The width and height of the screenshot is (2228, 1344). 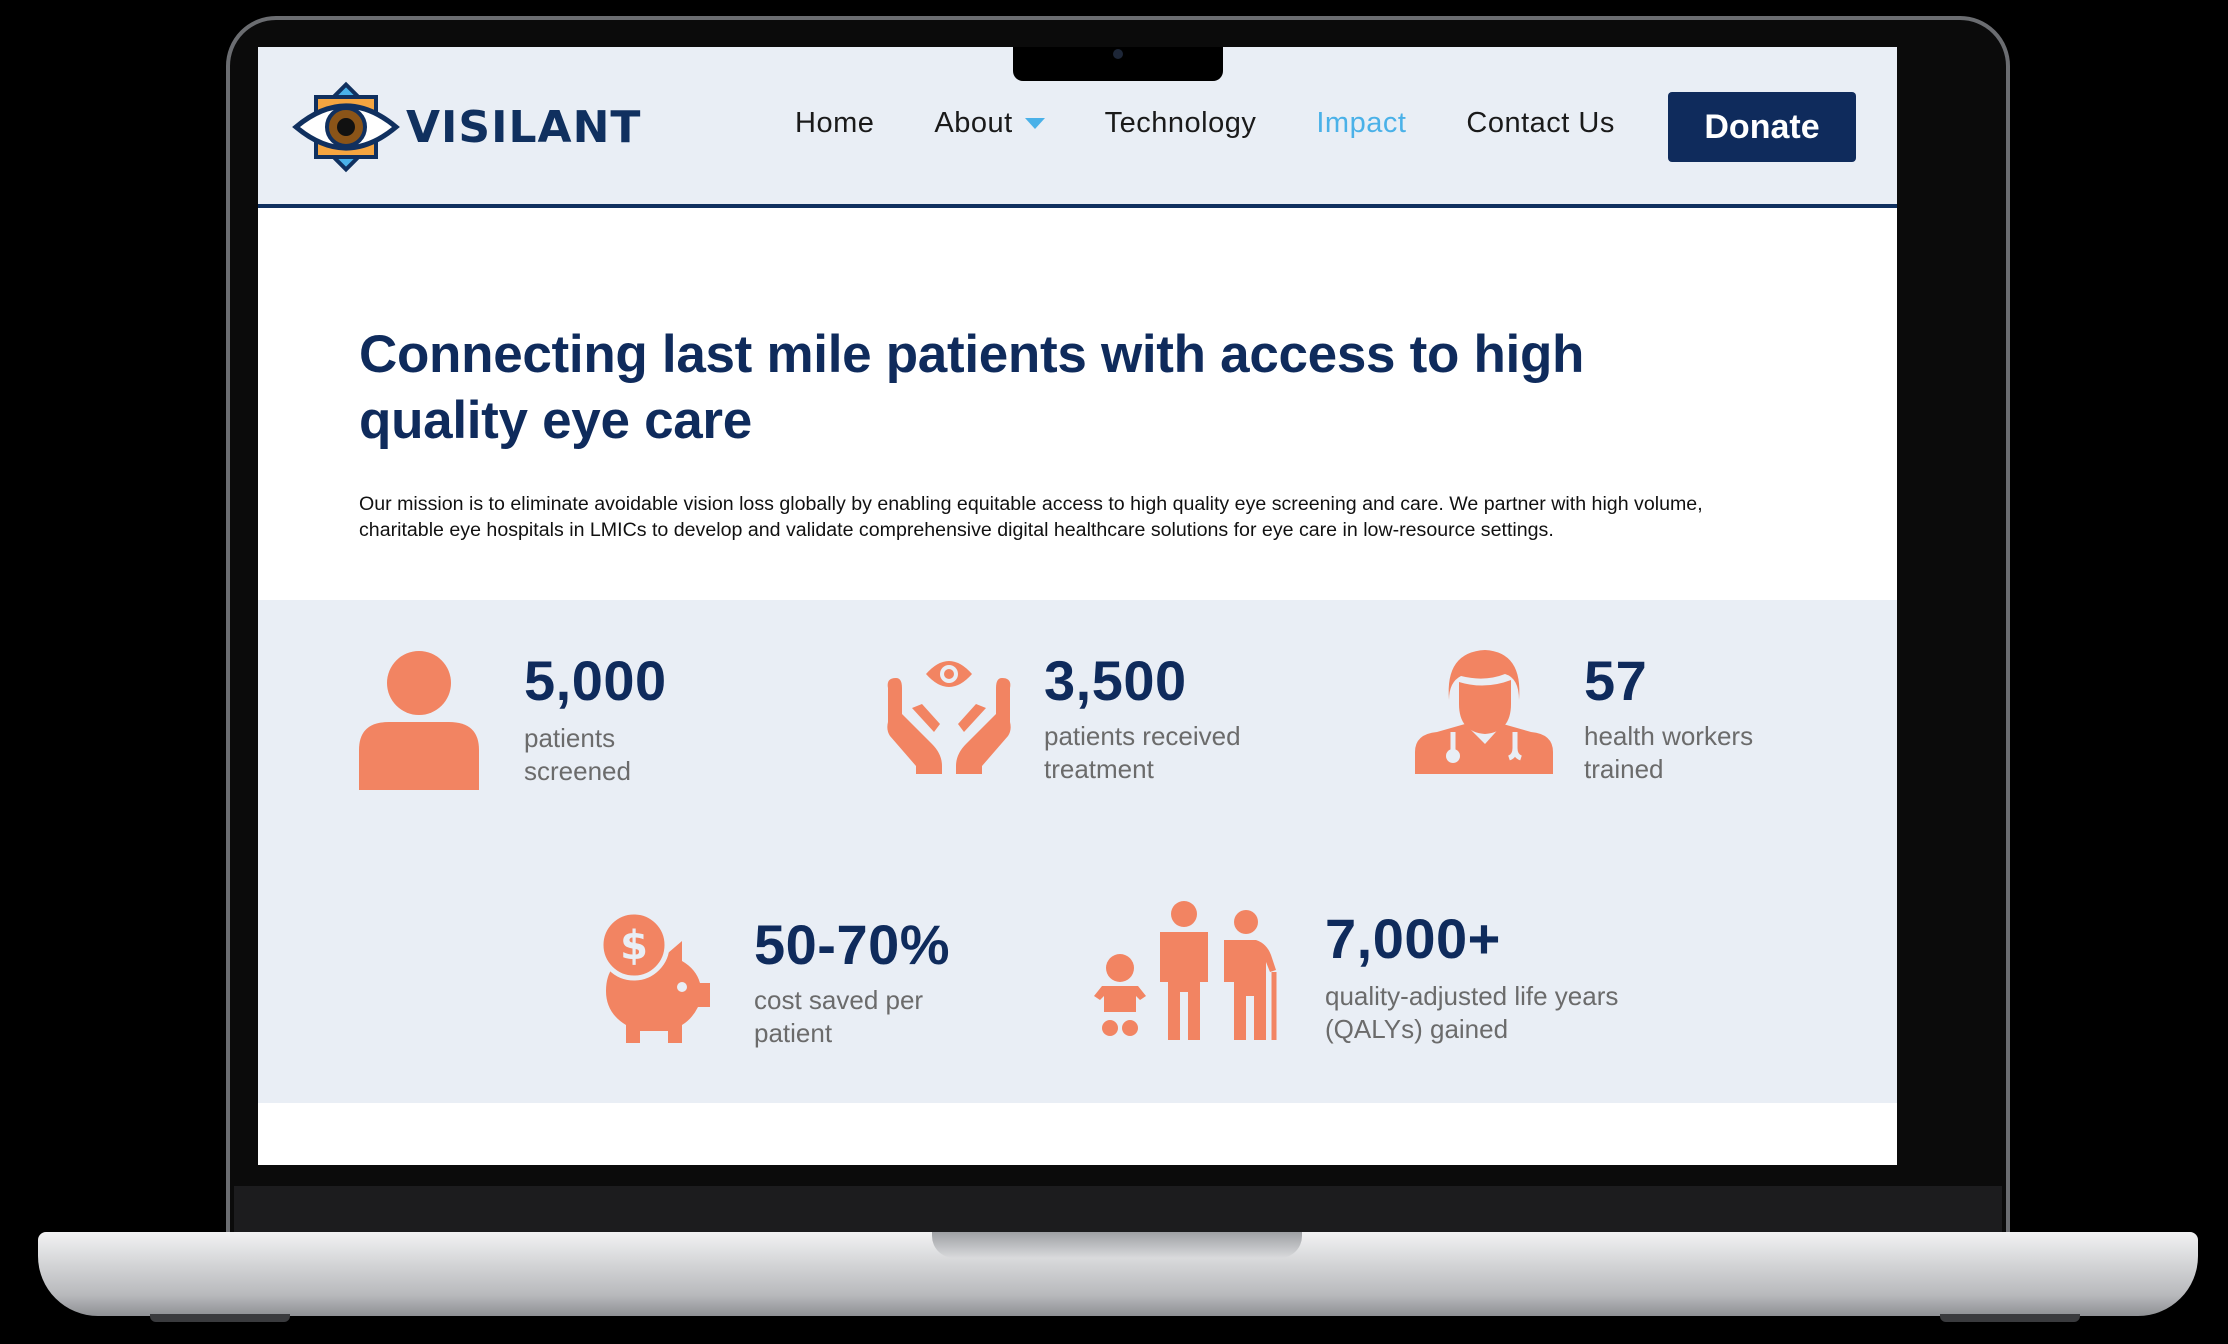 I want to click on nav-contact-us: Contact Us, so click(x=1540, y=123).